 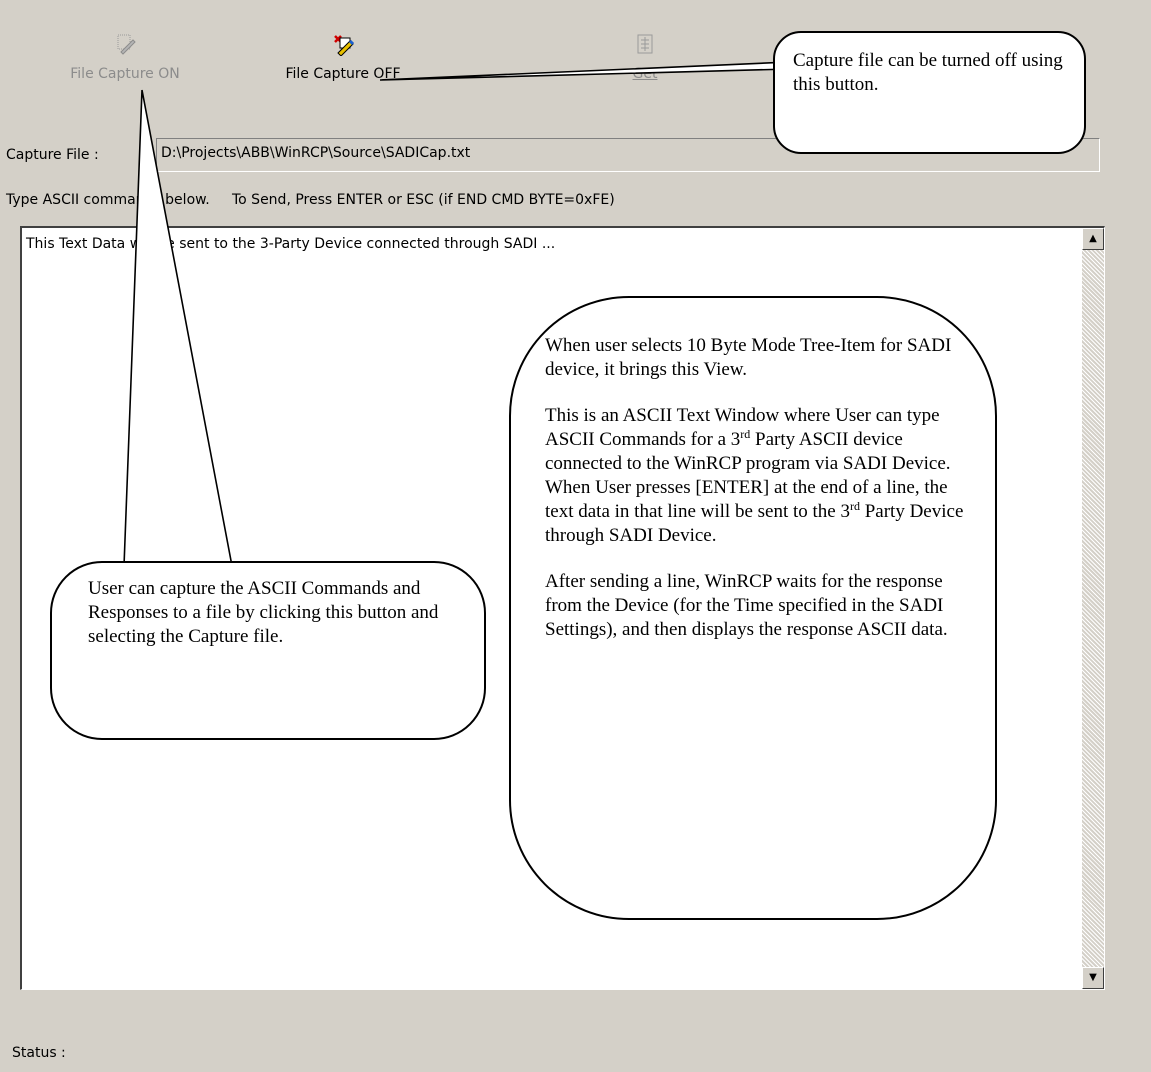 What do you see at coordinates (1093, 608) in the screenshot?
I see `vertical-scrollbar: ▲ ▼` at bounding box center [1093, 608].